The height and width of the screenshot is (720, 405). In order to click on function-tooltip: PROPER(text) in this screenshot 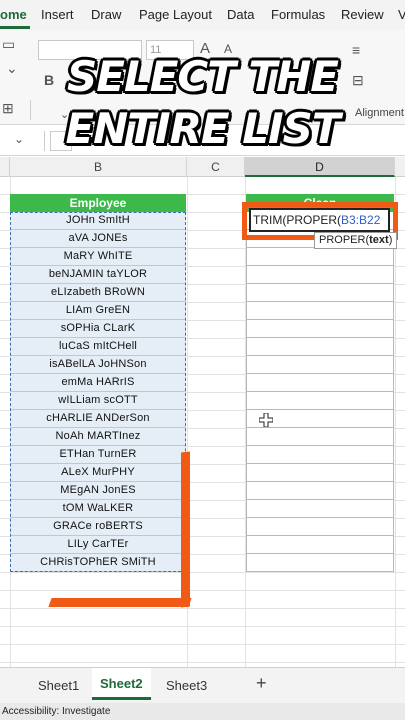, I will do `click(356, 240)`.